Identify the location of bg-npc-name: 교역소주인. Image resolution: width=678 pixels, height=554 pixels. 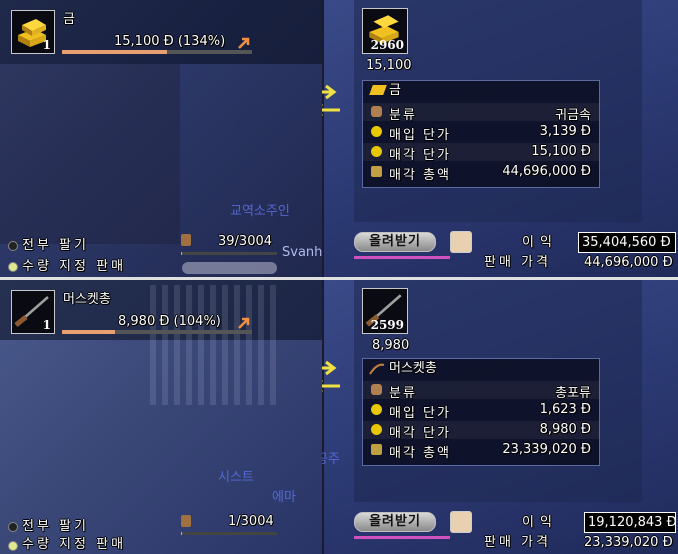
(260, 211).